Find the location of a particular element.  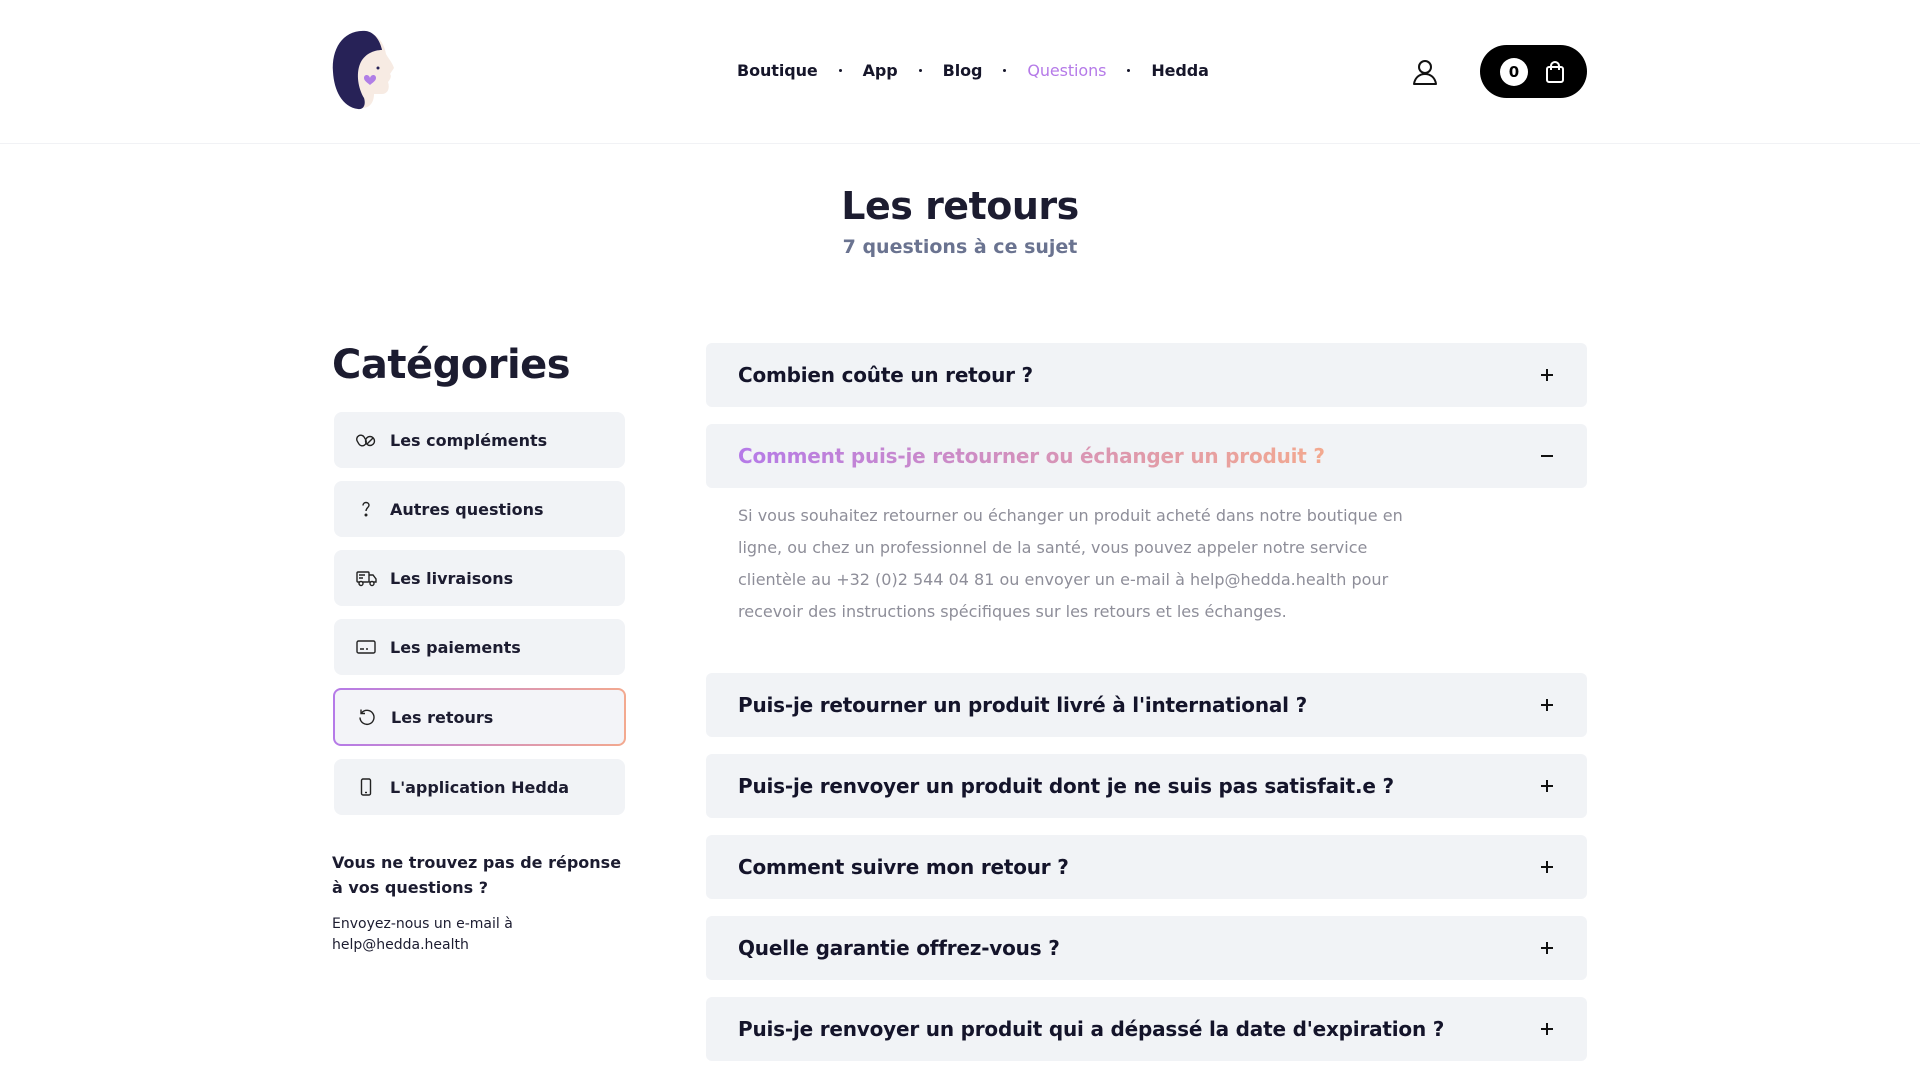

category-livraisons: Les livraisons is located at coordinates (479, 578).